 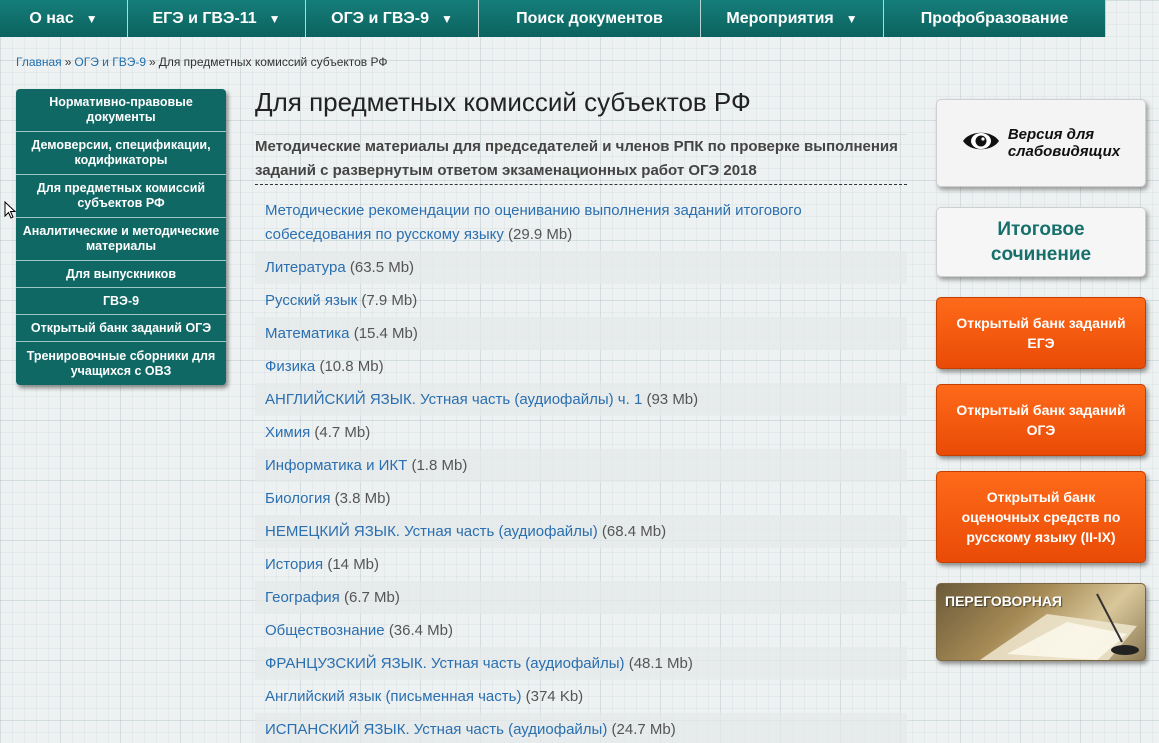 What do you see at coordinates (581, 465) in the screenshot?
I see `document-item: Информатика и ИКТ (1.8 Mb)` at bounding box center [581, 465].